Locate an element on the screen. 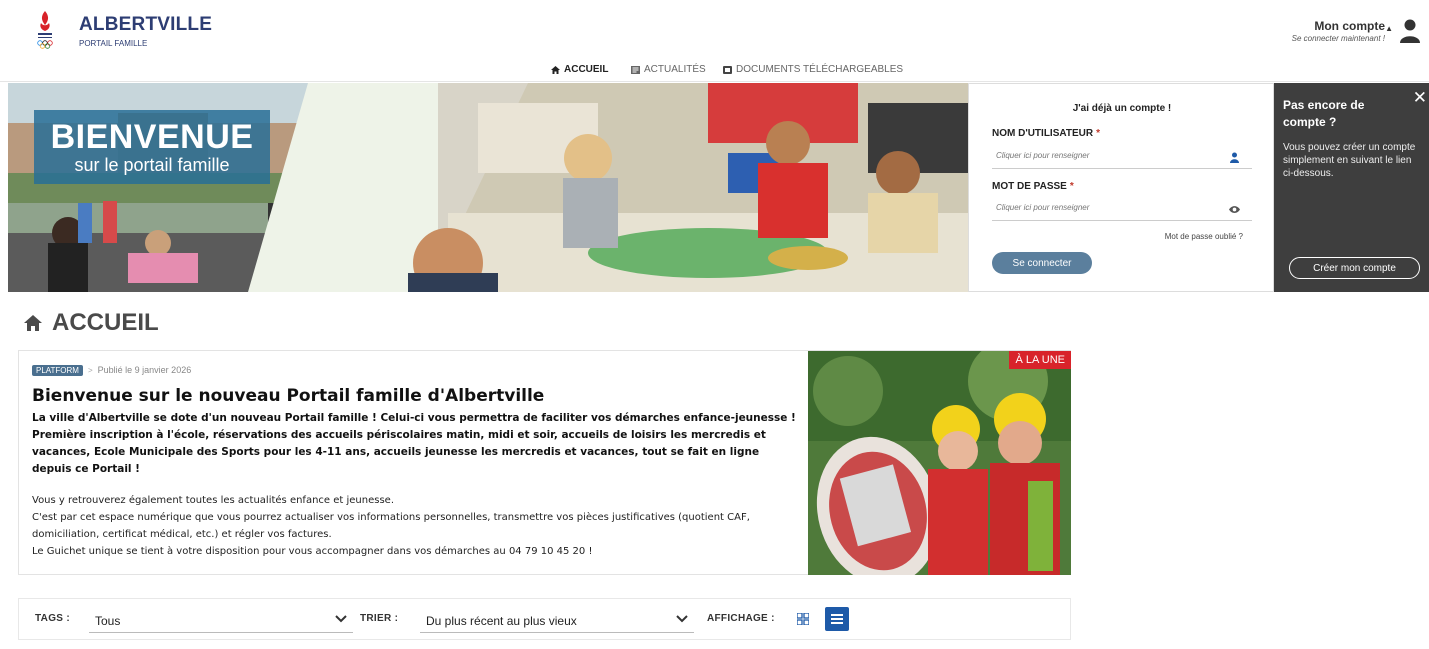  grid-view-button is located at coordinates (803, 619).